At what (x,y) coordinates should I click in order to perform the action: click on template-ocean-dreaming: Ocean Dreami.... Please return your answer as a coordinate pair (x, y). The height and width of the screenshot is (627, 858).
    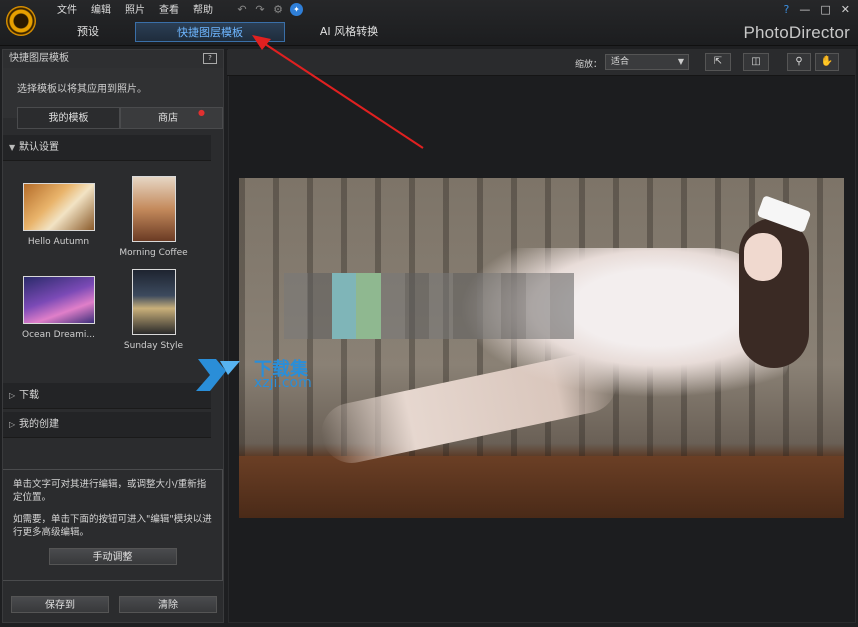
    Looking at the image, I should click on (58, 308).